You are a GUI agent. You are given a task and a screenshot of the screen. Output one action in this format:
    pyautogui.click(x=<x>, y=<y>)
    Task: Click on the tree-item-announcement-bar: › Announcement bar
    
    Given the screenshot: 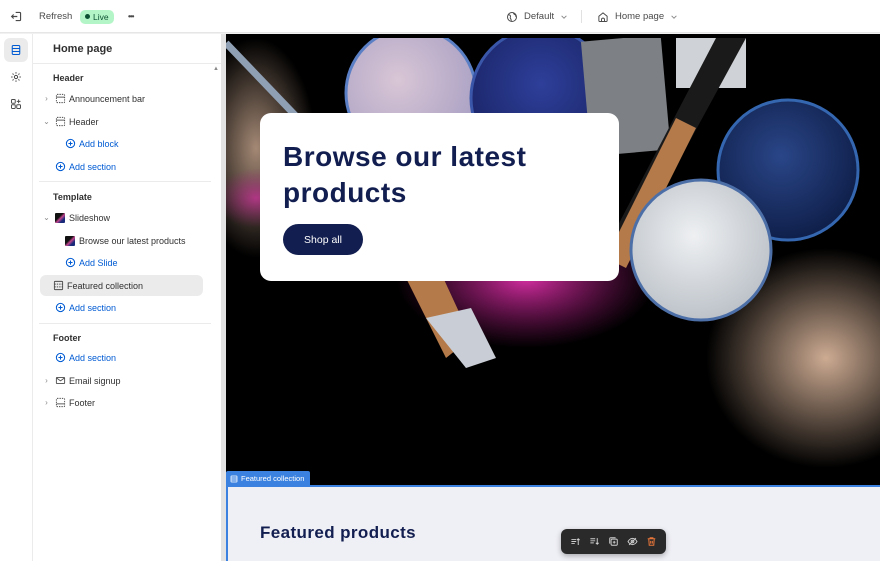 What is the action you would take?
    pyautogui.click(x=121, y=98)
    